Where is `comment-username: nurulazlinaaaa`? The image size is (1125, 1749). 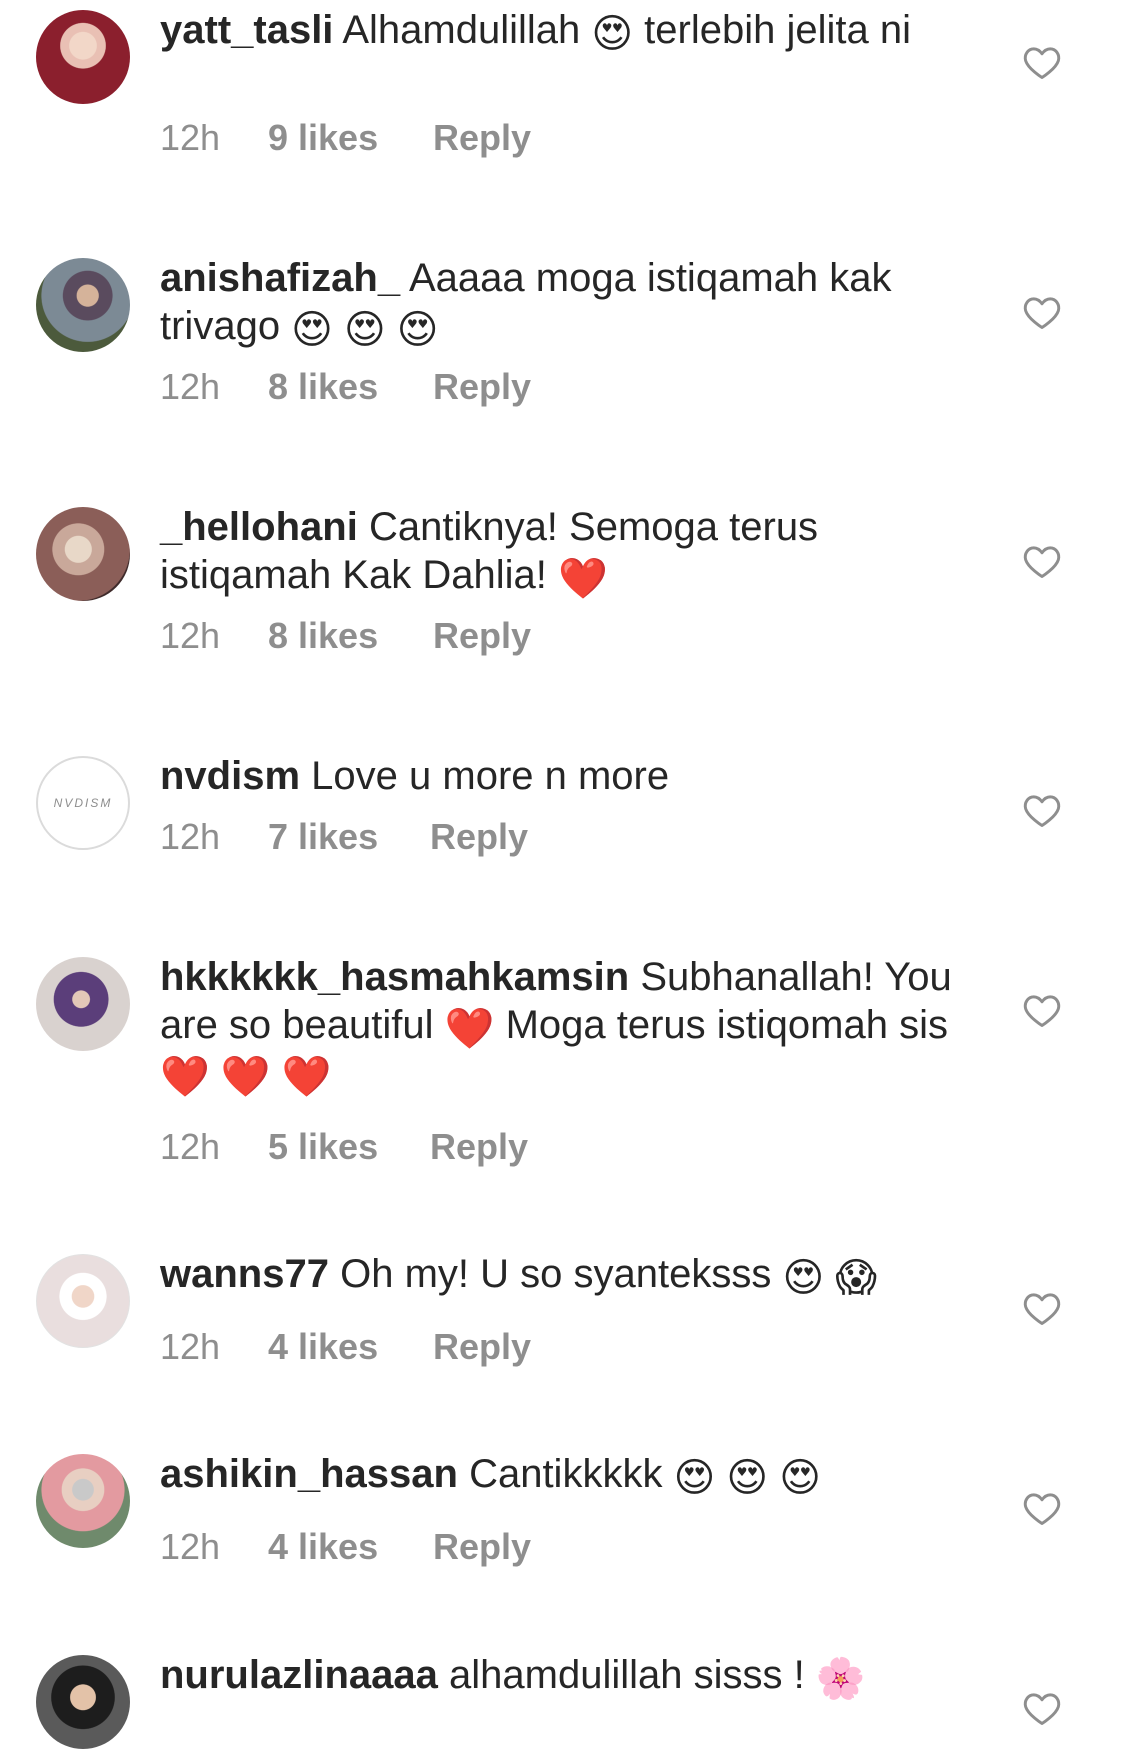
comment-username: nurulazlinaaaa is located at coordinates (299, 1675).